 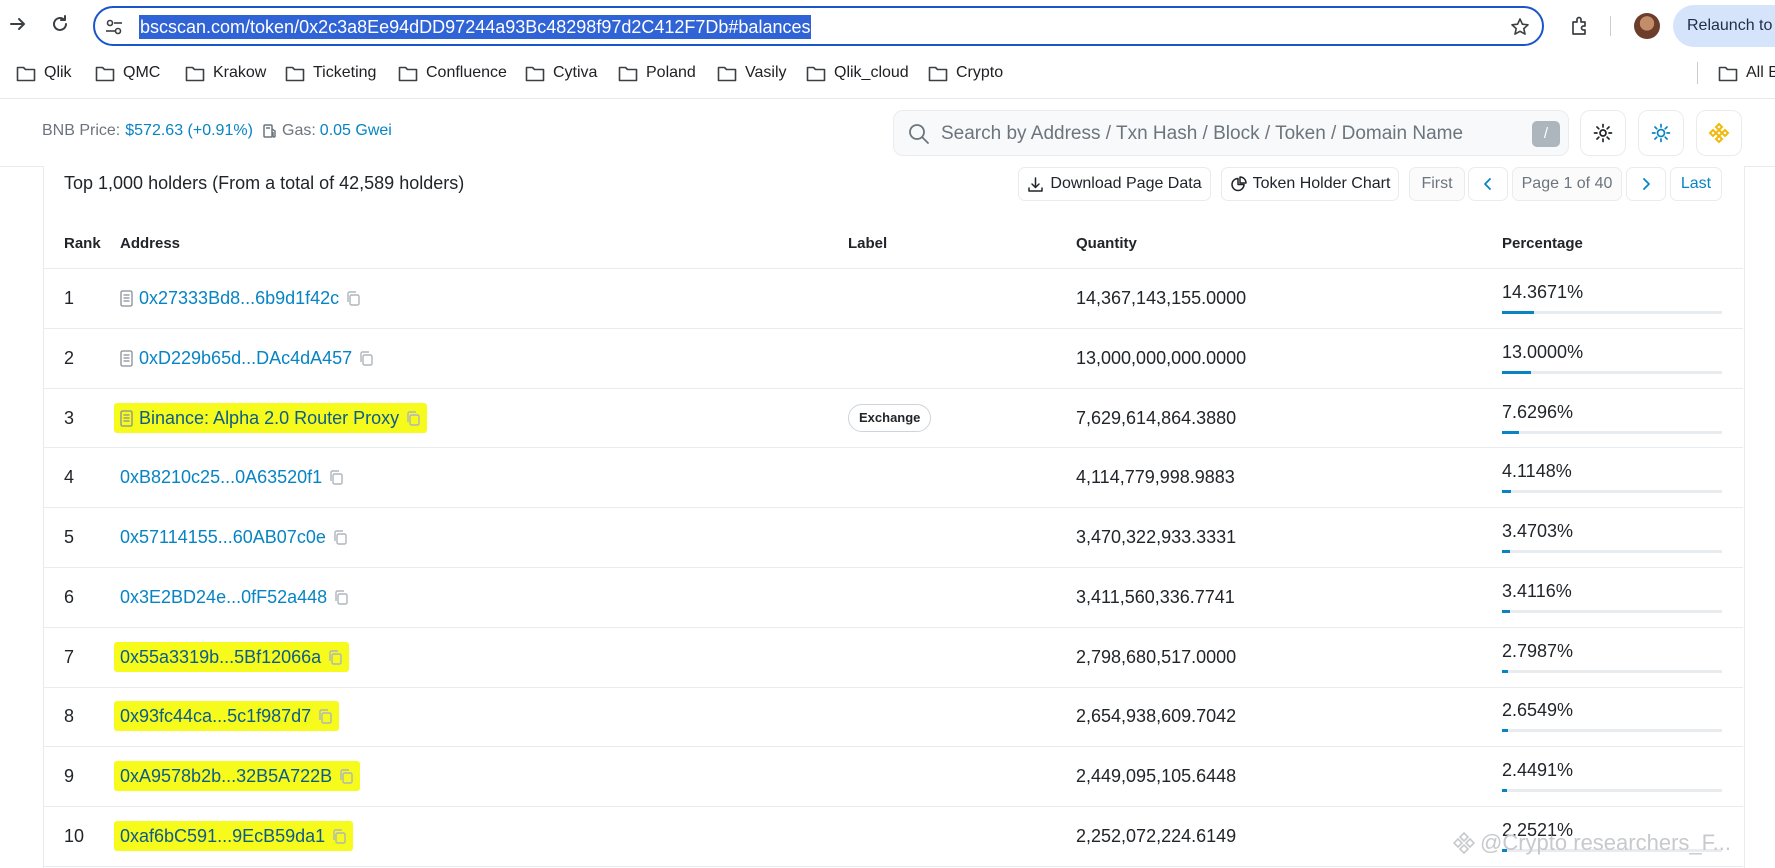 I want to click on last-page-button: Last, so click(x=1696, y=184).